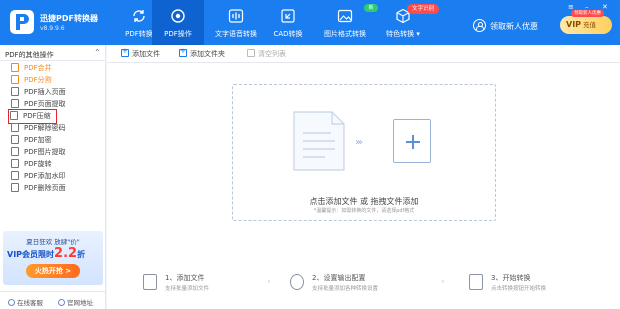 The image size is (620, 309). What do you see at coordinates (11, 302) in the screenshot?
I see `headset-icon` at bounding box center [11, 302].